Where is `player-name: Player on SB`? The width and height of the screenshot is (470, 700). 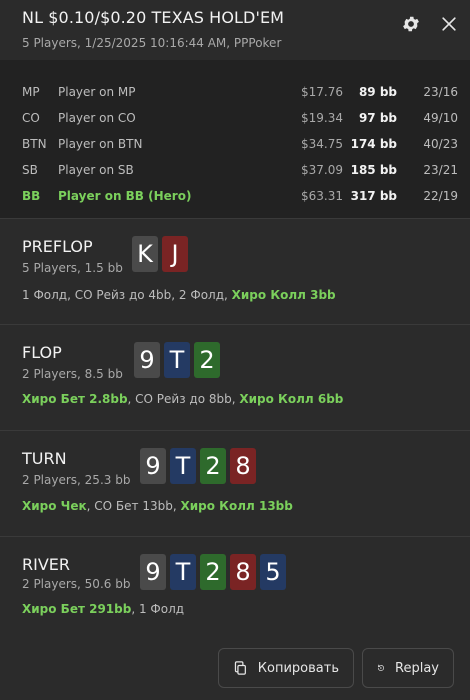
player-name: Player on SB is located at coordinates (96, 170).